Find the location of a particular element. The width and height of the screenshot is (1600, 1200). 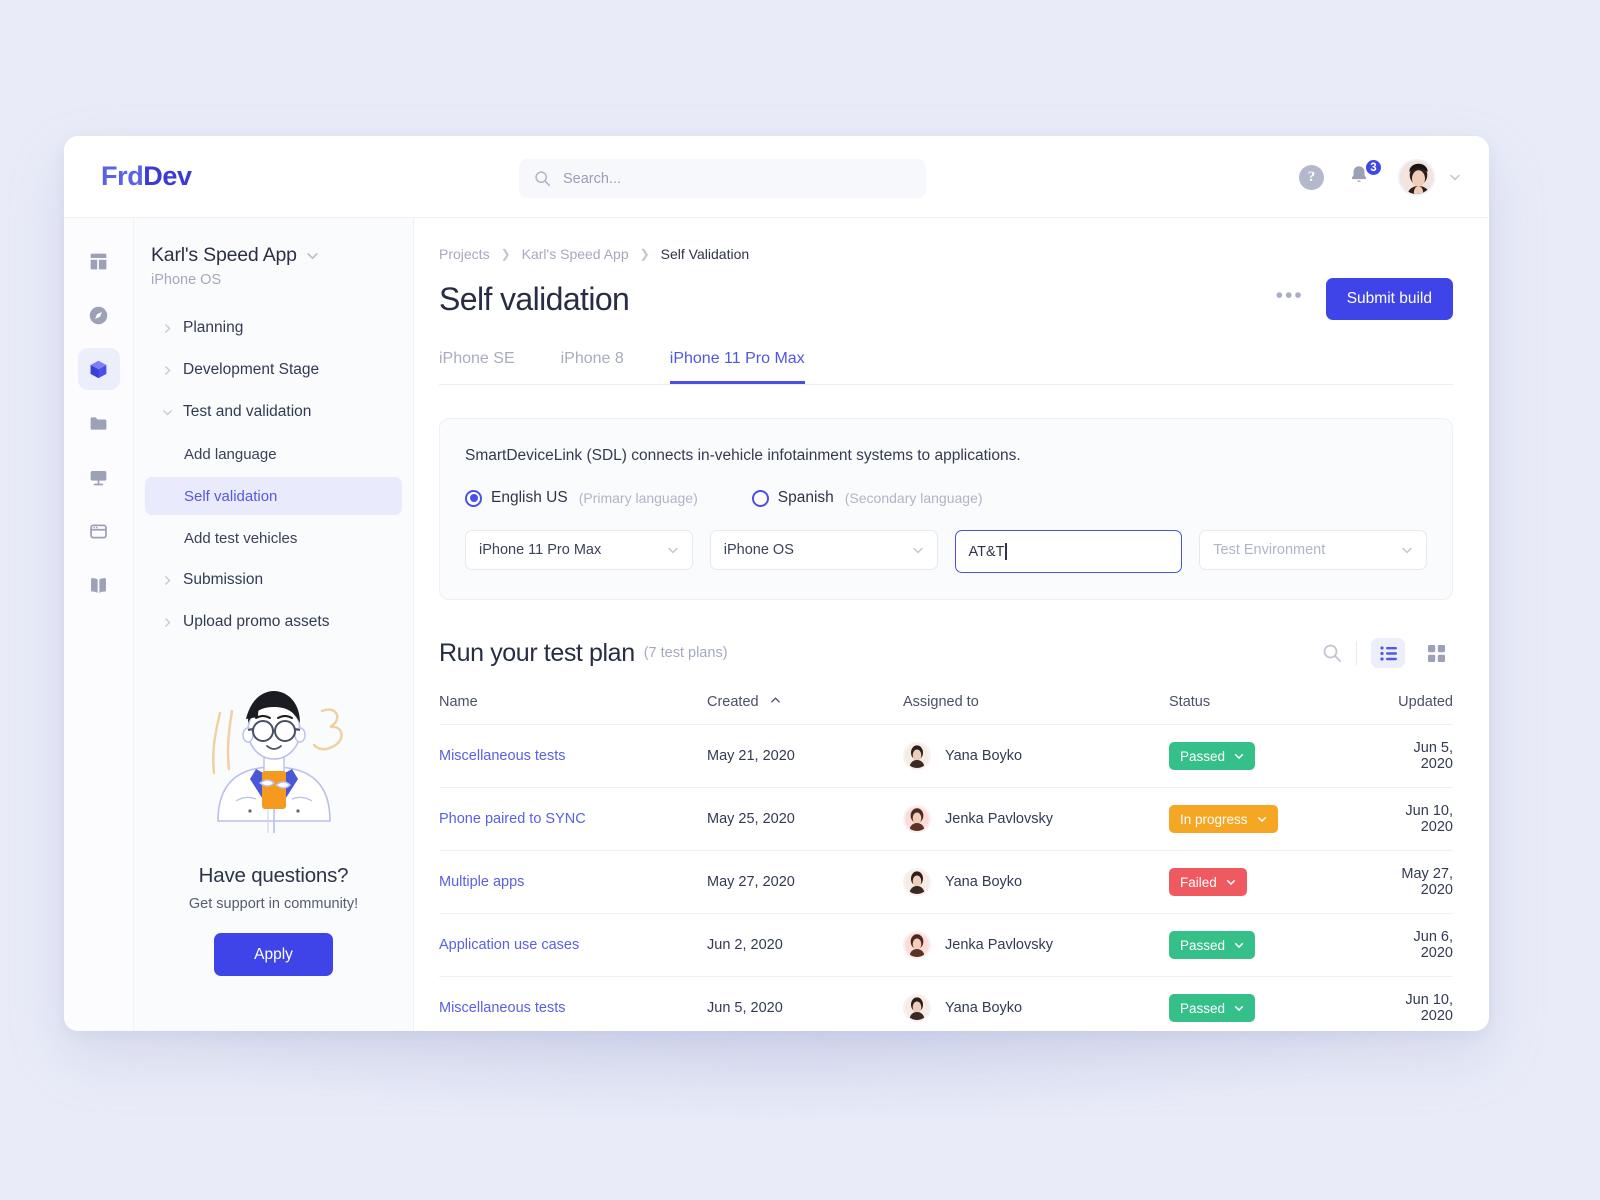

test-plan-name-link: Multiple apps is located at coordinates (481, 882).